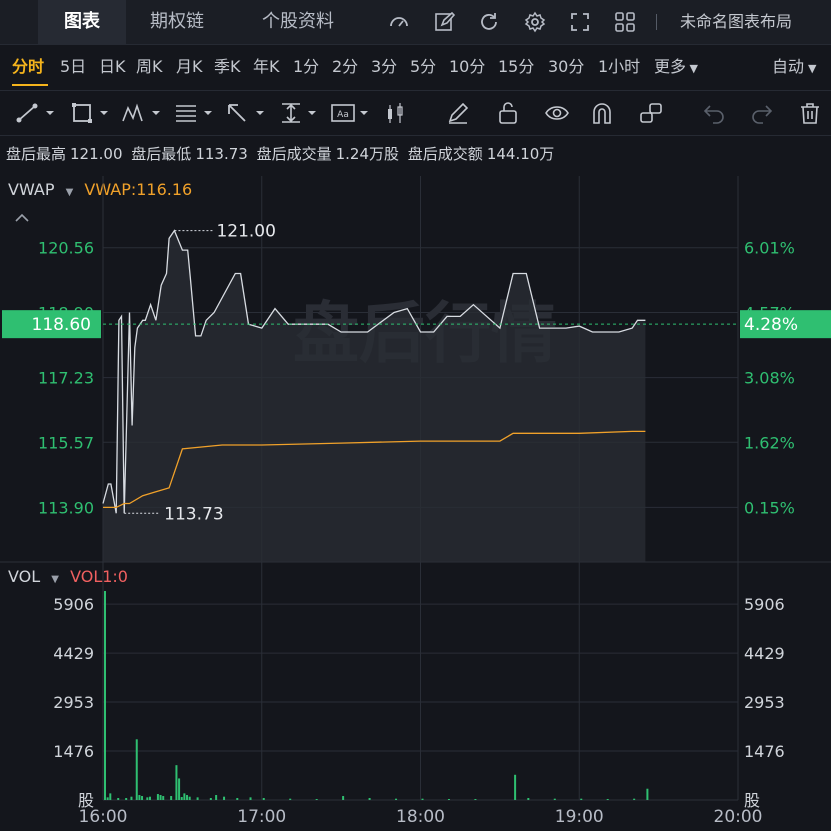 The width and height of the screenshot is (831, 831). I want to click on fullscreen-icon, so click(580, 22).